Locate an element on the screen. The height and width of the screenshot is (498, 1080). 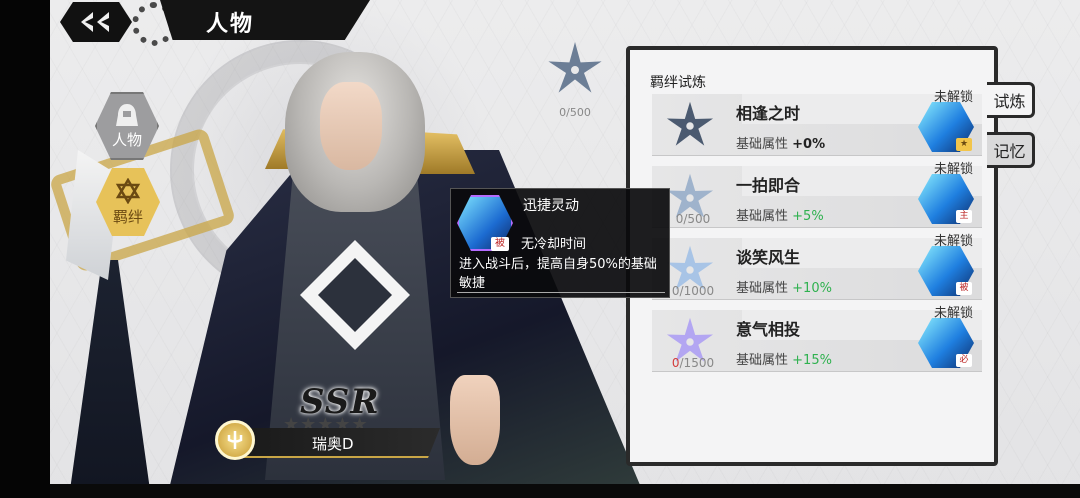
entry-name: 谈笑风生 is located at coordinates (768, 257).